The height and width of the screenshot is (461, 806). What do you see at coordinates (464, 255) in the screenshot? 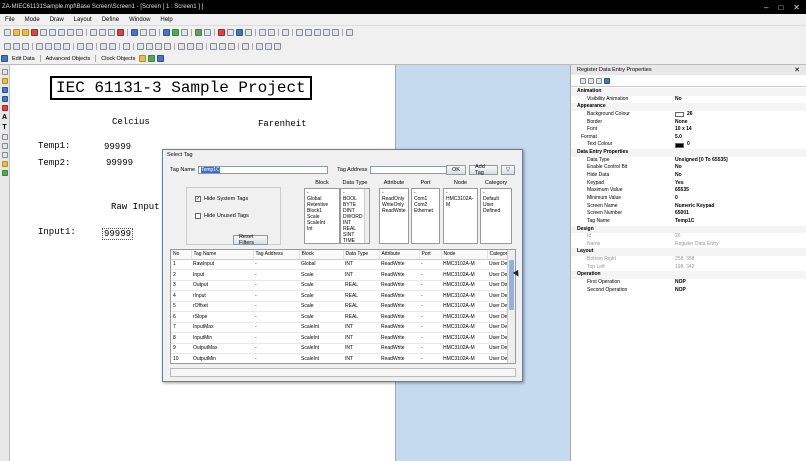
I see `column-header-node: Node` at bounding box center [464, 255].